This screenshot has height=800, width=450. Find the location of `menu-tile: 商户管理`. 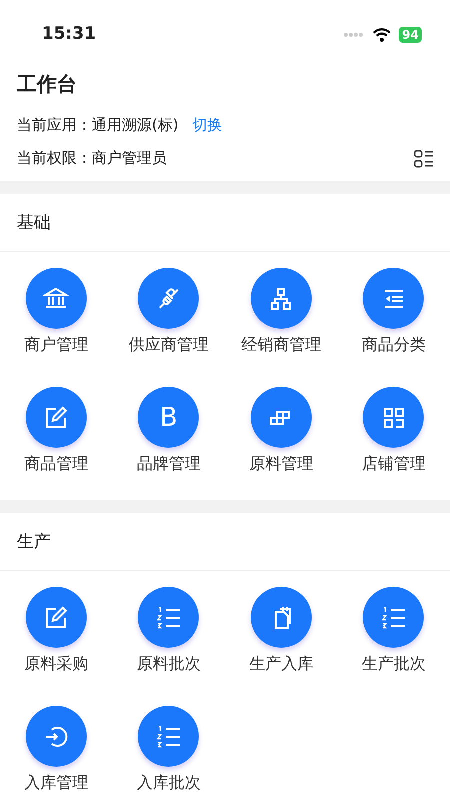

menu-tile: 商户管理 is located at coordinates (56, 321).